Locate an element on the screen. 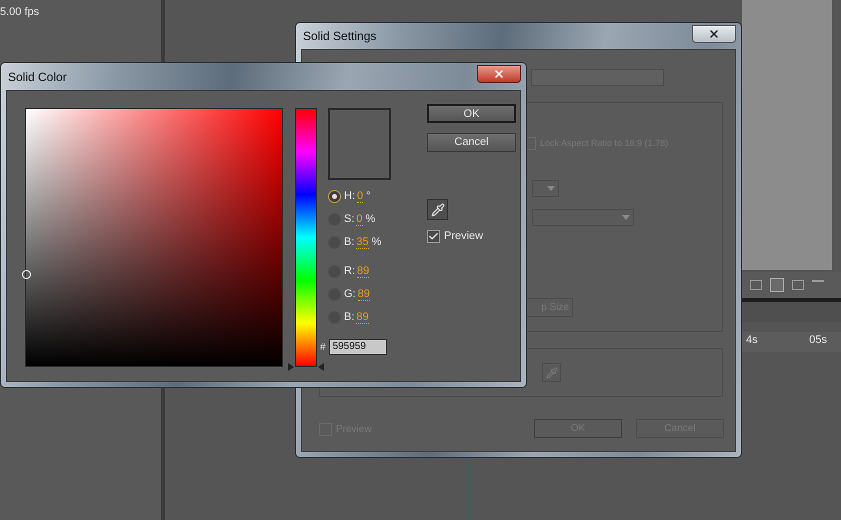 This screenshot has width=841, height=520. time-indicator-line is located at coordinates (469, 487).